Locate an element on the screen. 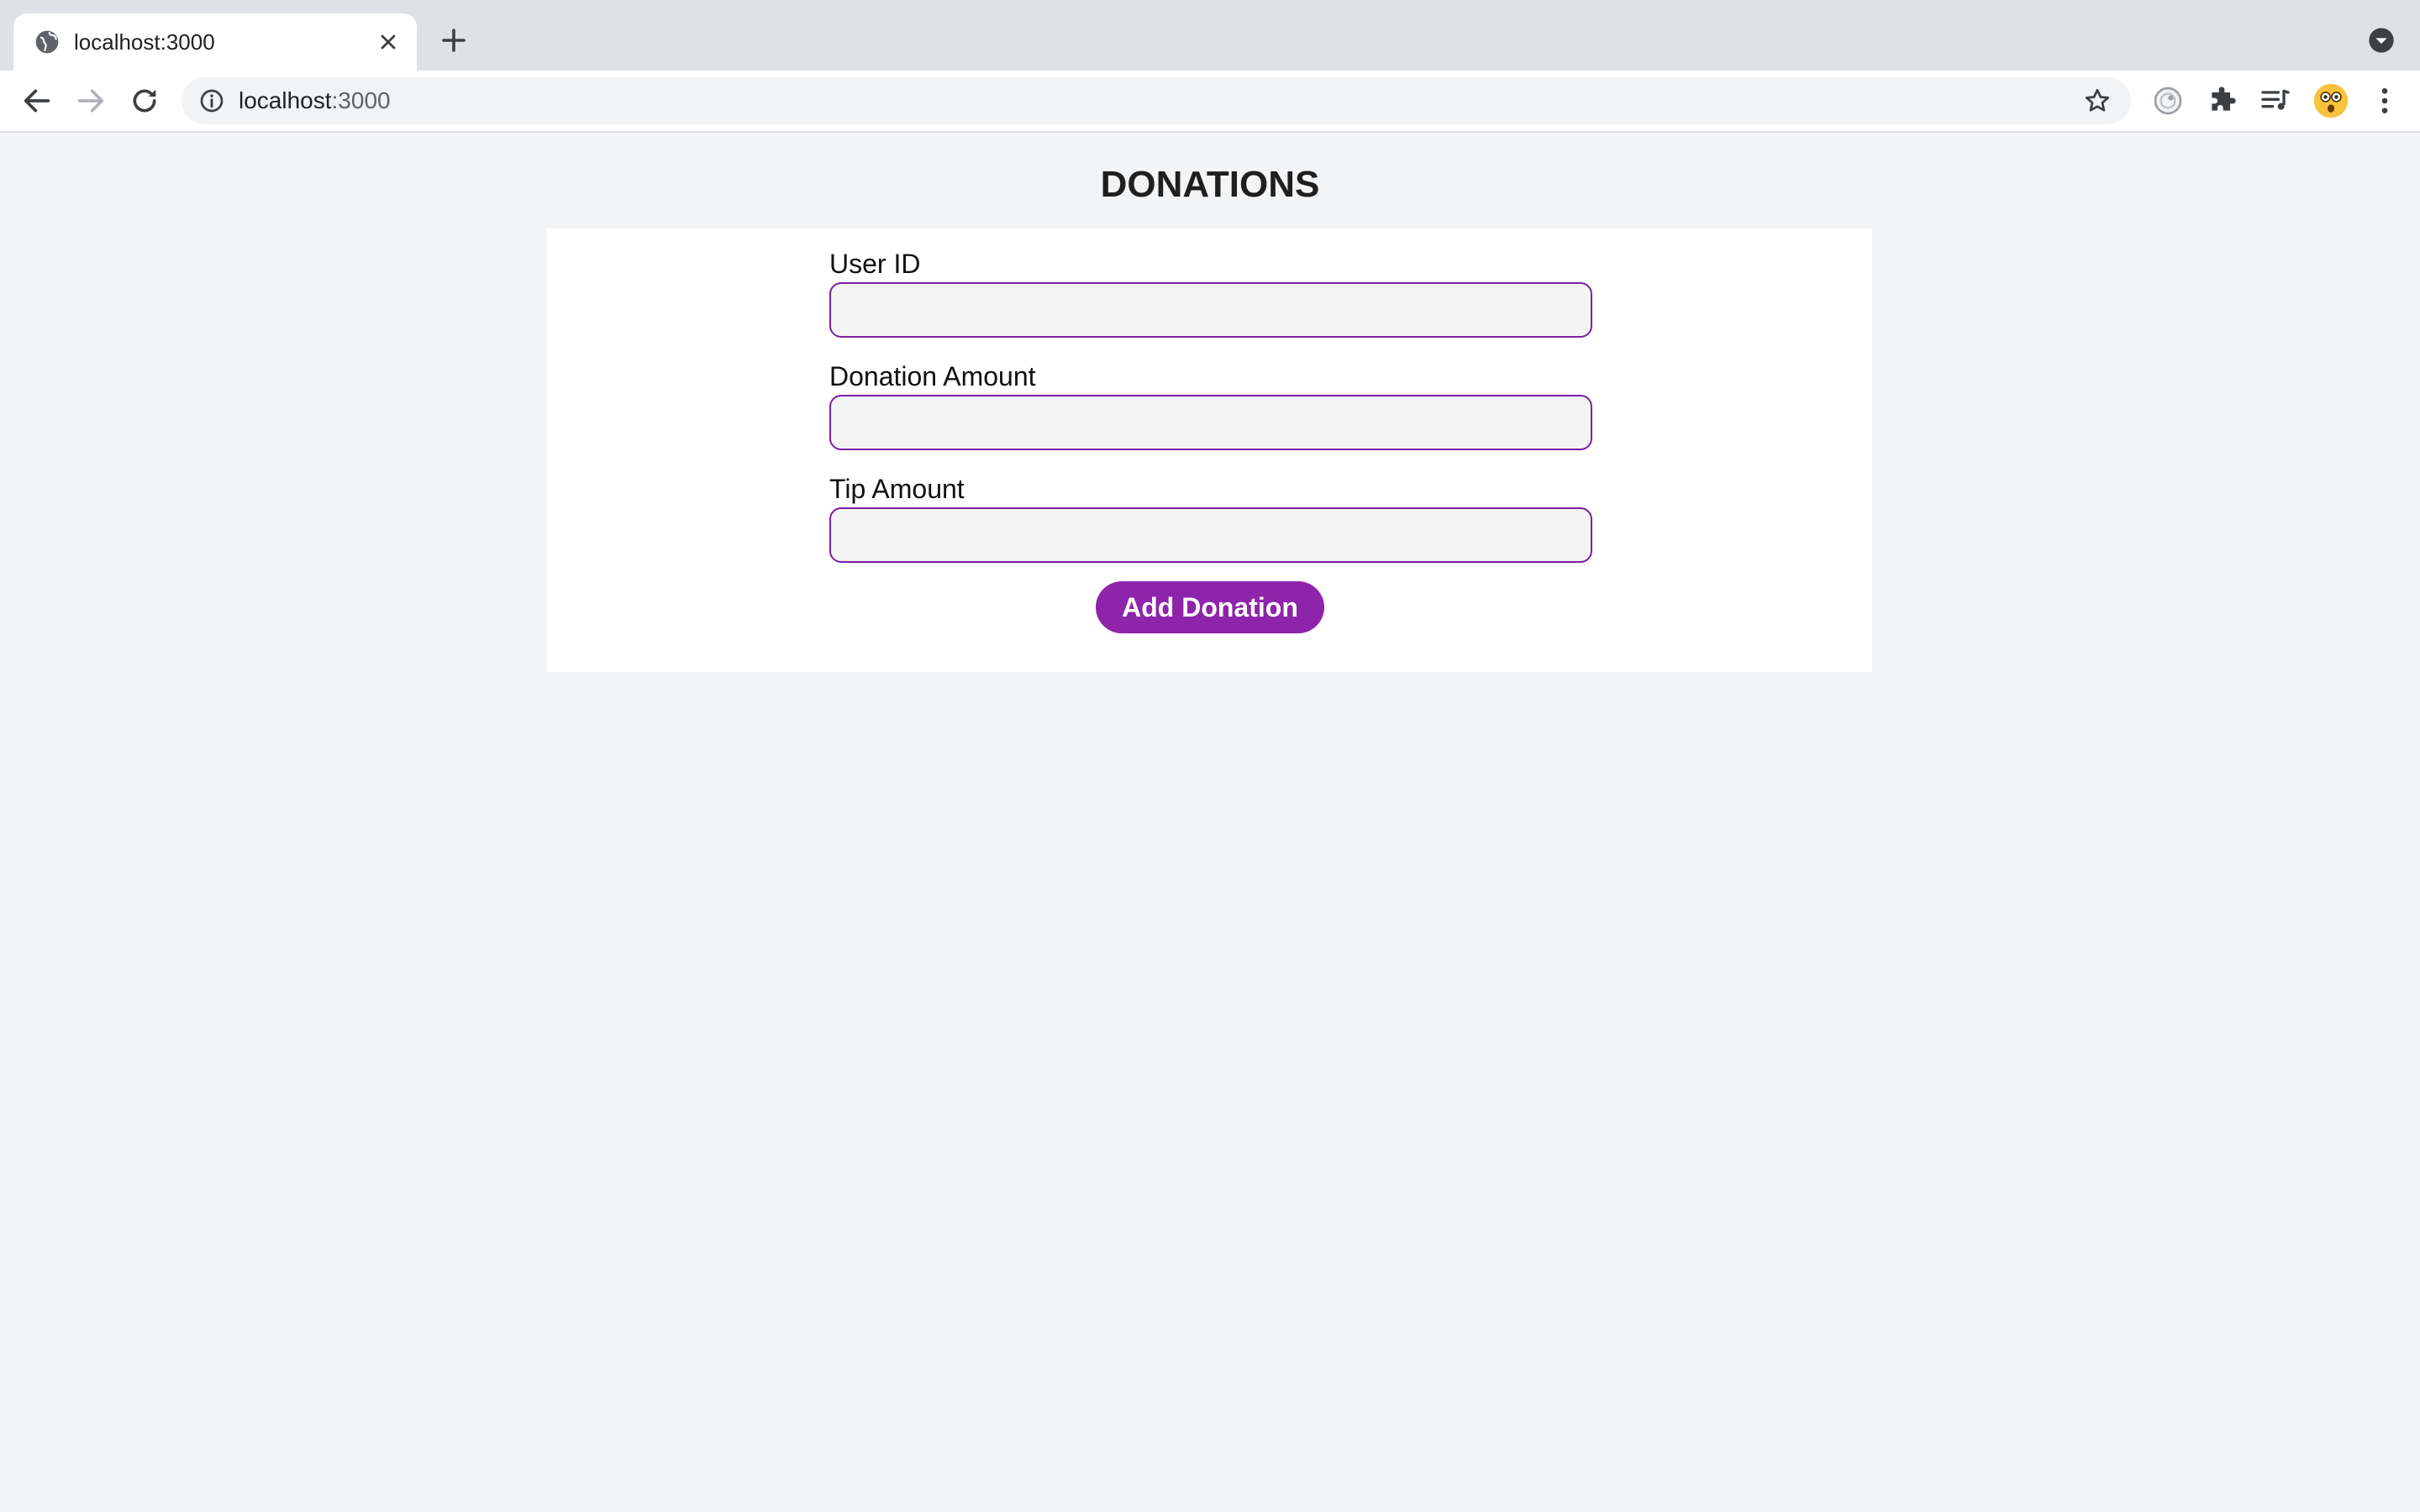  reload-icon is located at coordinates (144, 101).